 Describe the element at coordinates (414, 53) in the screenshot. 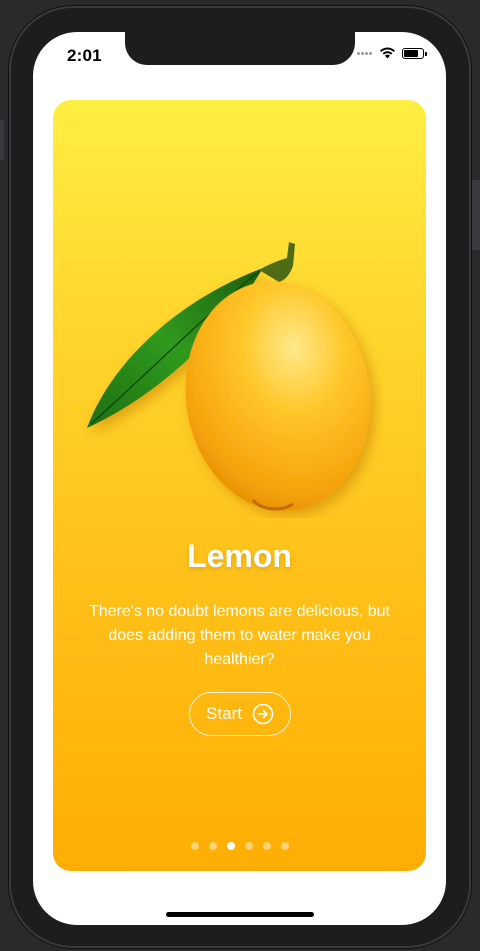

I see `battery-icon` at that location.